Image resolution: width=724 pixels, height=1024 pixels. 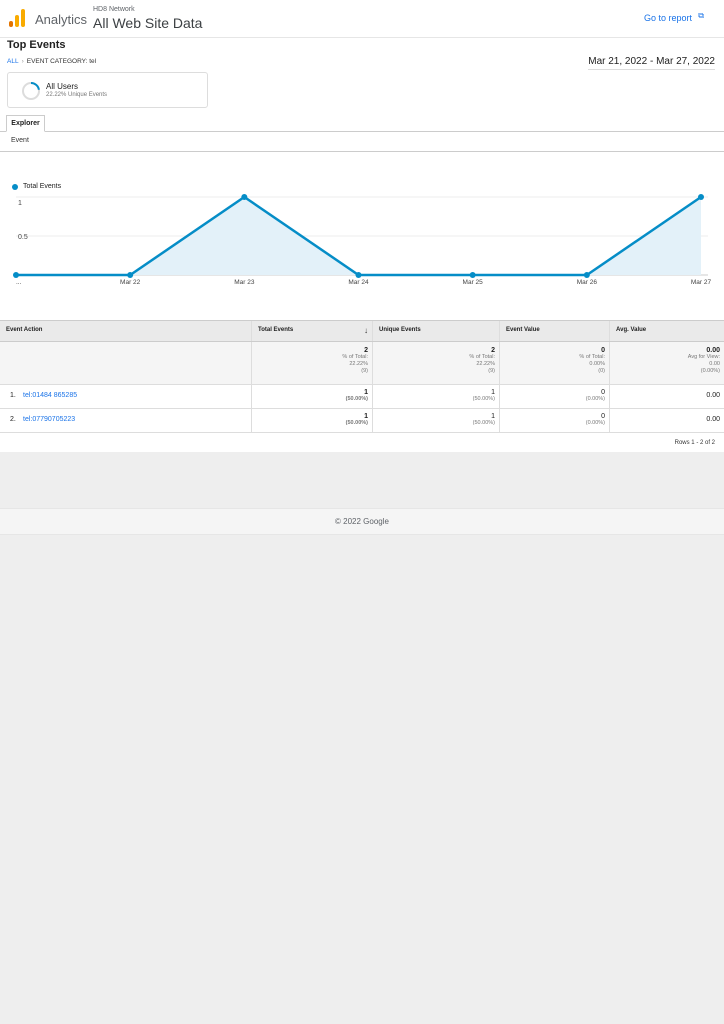 What do you see at coordinates (601, 371) in the screenshot?
I see `totals-abs: (0)` at bounding box center [601, 371].